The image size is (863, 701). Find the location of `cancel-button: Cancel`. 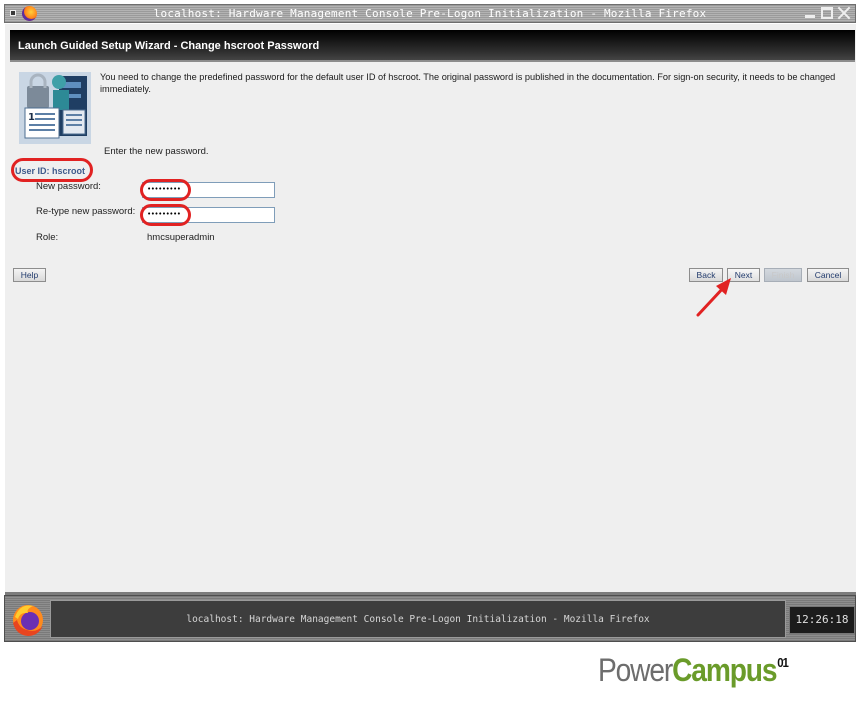

cancel-button: Cancel is located at coordinates (828, 275).